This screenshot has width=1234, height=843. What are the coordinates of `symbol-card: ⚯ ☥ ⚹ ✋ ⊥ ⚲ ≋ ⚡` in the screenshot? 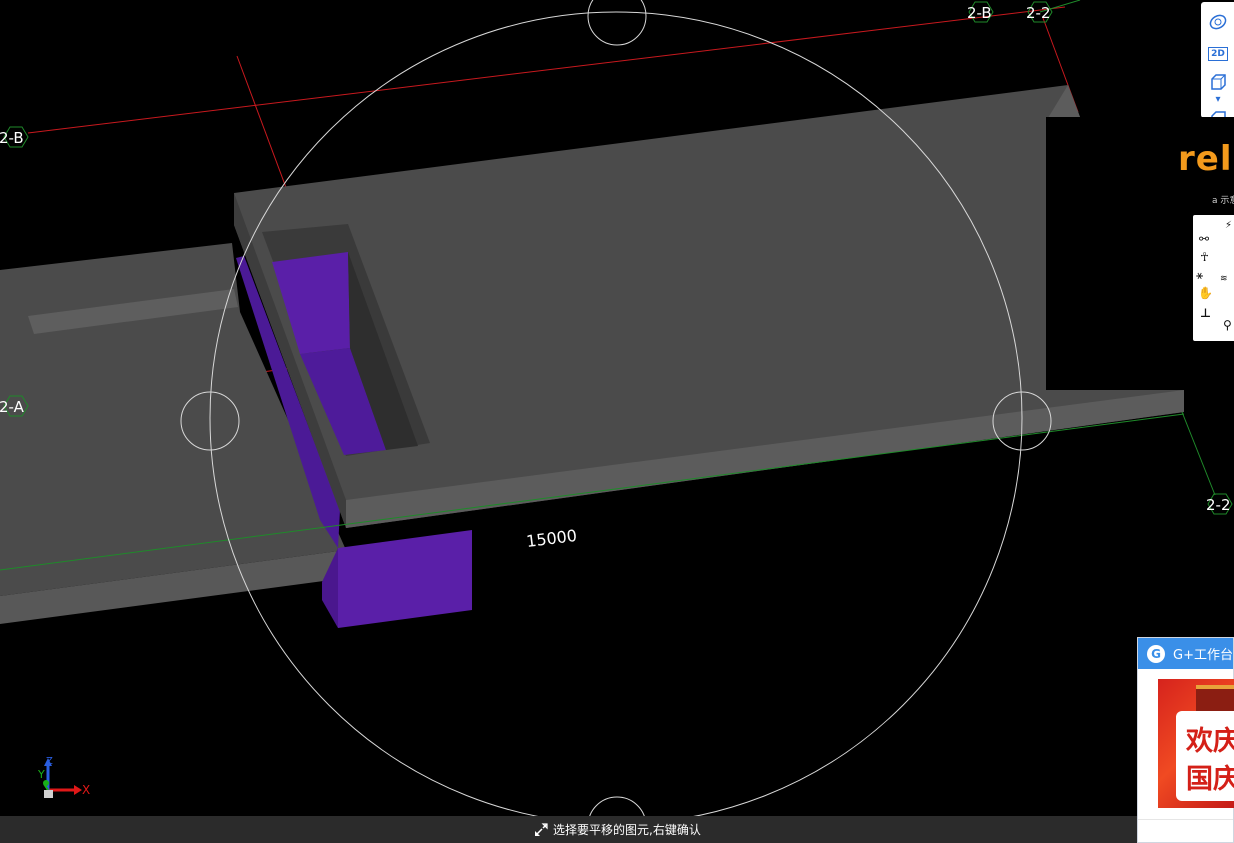 It's located at (1213, 278).